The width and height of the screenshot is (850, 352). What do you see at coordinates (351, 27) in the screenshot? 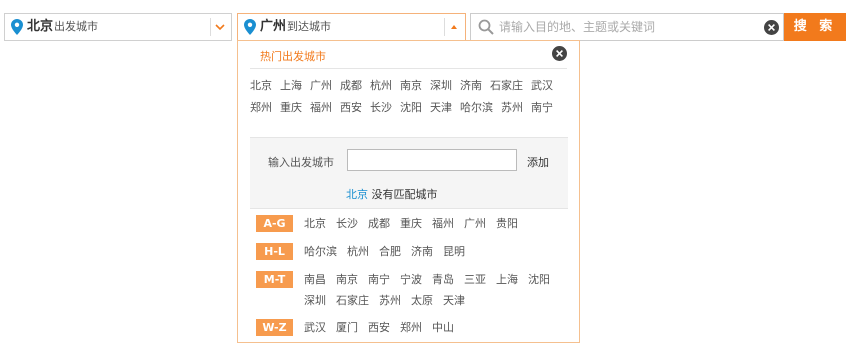
I see `arrival-city-field: 广州到达城市` at bounding box center [351, 27].